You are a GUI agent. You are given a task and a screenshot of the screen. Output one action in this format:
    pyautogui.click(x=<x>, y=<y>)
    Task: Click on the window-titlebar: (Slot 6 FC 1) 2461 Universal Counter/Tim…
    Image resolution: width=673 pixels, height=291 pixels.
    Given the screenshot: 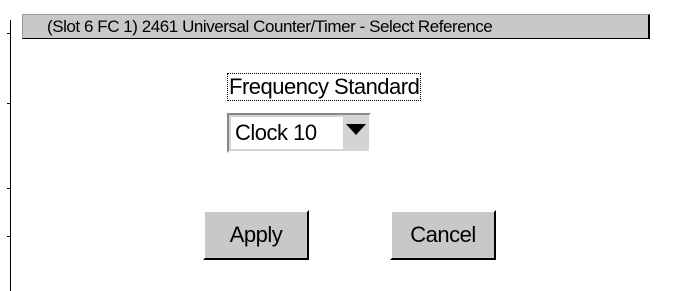 What is the action you would take?
    pyautogui.click(x=336, y=26)
    